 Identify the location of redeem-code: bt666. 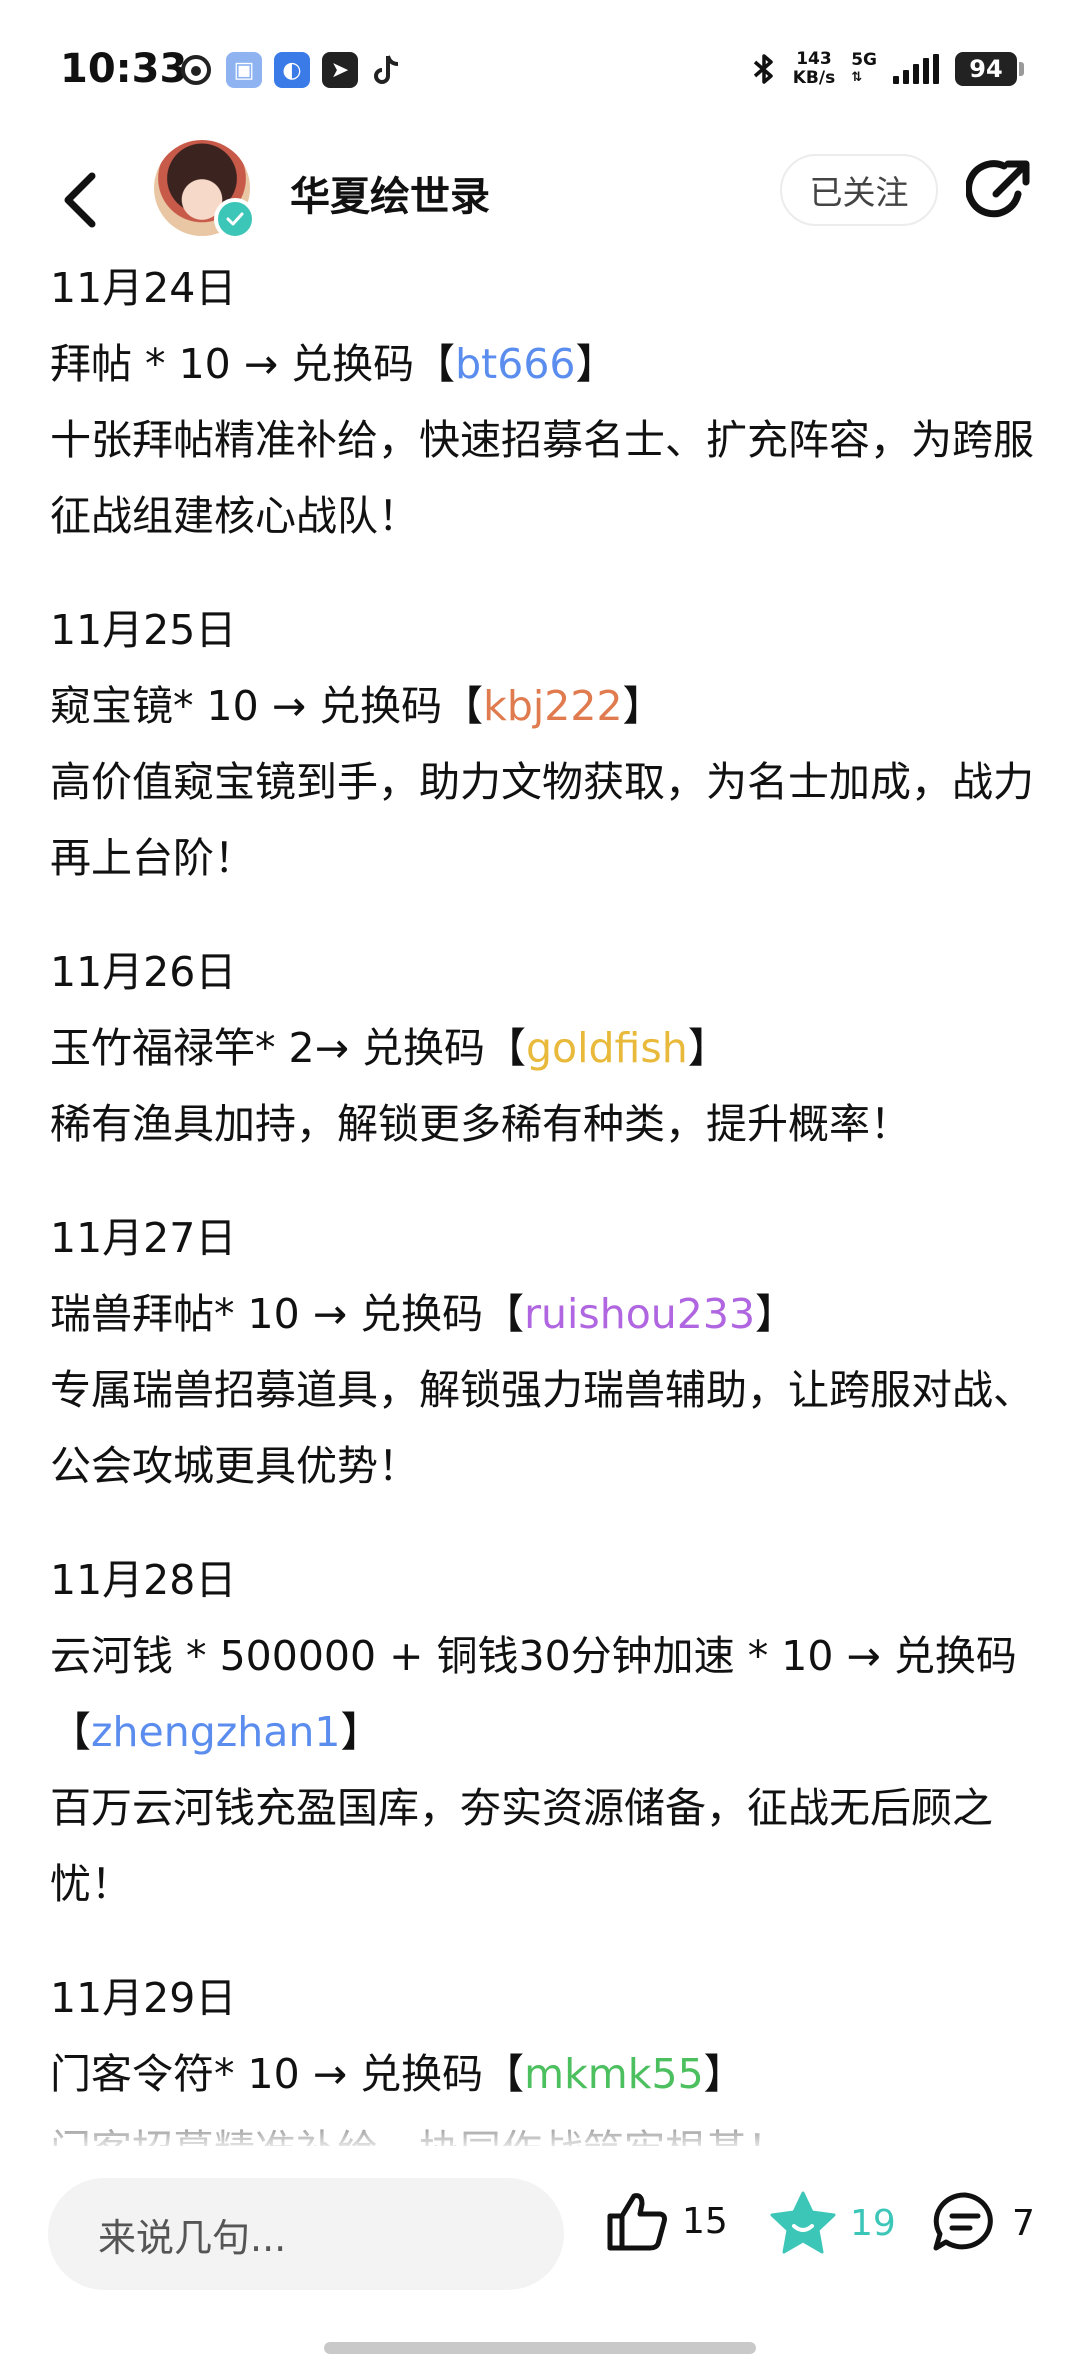
(515, 364).